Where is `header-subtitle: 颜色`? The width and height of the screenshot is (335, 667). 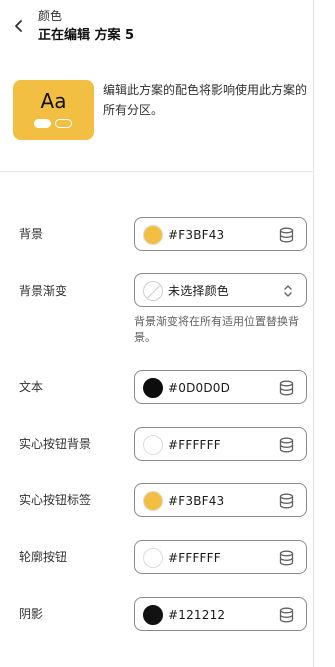 header-subtitle: 颜色 is located at coordinates (50, 16).